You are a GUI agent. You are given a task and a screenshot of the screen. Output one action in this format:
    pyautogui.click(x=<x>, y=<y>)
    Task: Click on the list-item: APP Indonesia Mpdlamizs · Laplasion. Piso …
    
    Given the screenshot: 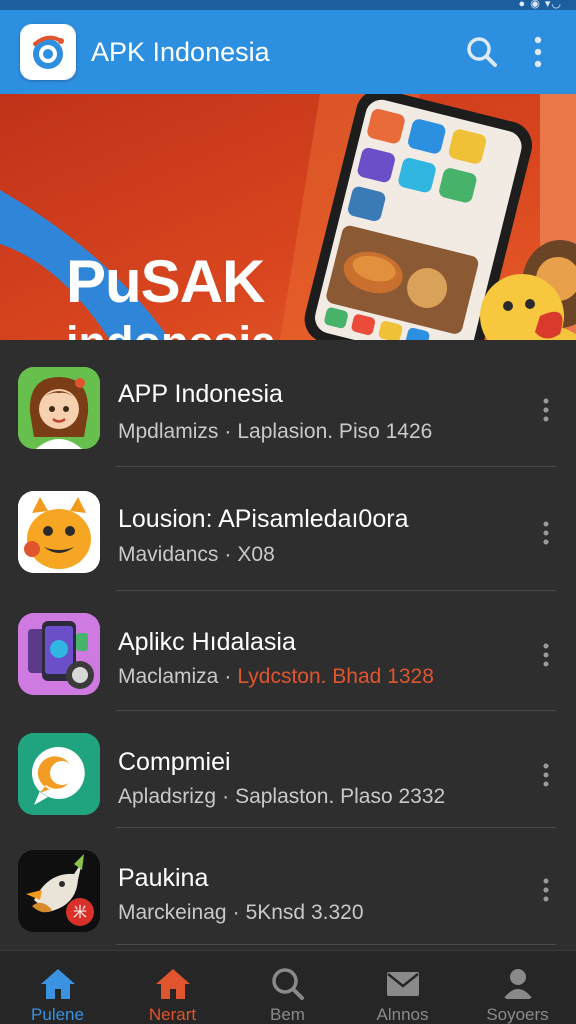 What is the action you would take?
    pyautogui.click(x=288, y=399)
    